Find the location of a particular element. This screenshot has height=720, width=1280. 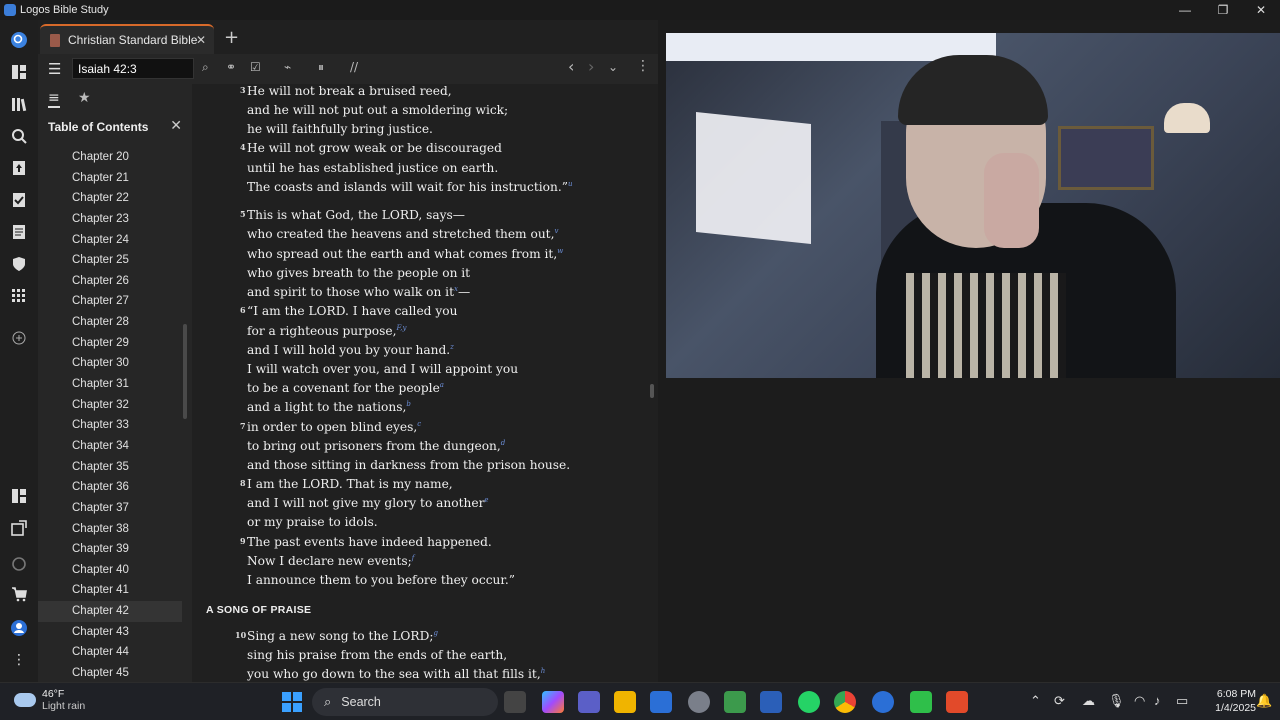

file-explorer-icon is located at coordinates (625, 702).